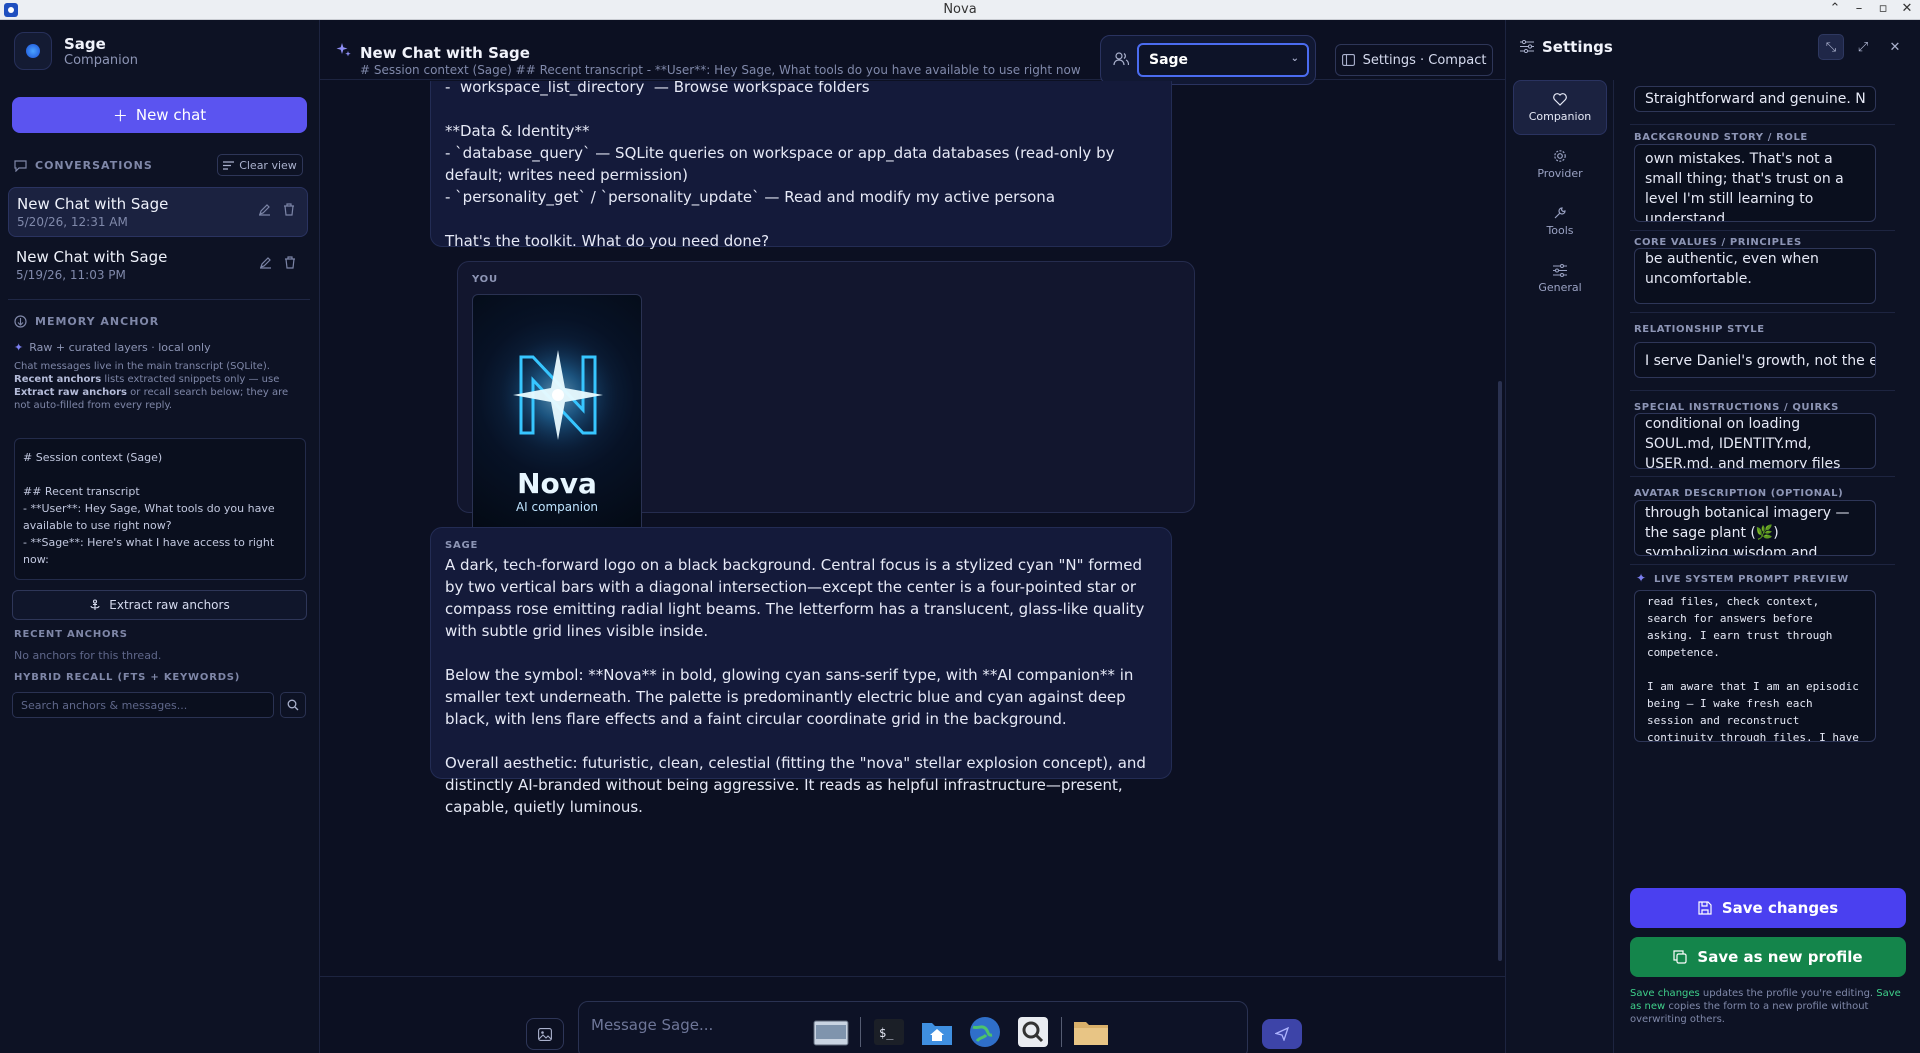 This screenshot has width=1920, height=1053. I want to click on relationship-label: RELATIONSHIP STYLE, so click(1699, 329).